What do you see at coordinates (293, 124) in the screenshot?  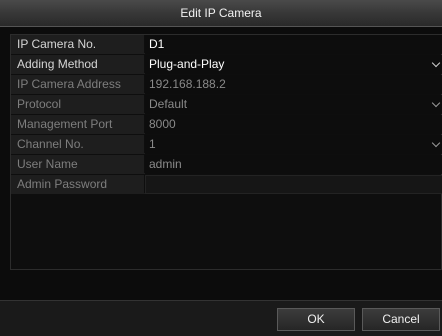 I see `management-port-field: 8000` at bounding box center [293, 124].